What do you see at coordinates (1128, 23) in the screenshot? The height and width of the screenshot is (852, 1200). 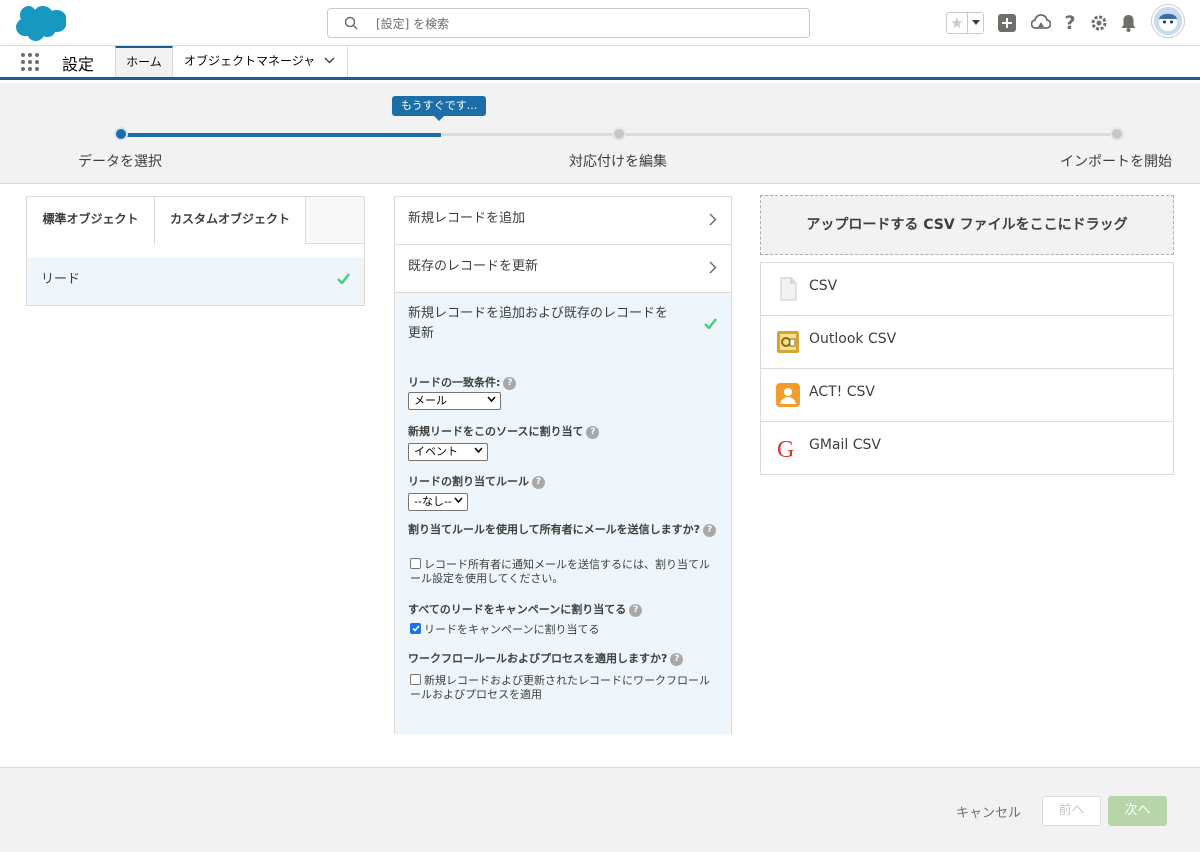 I see `notifications-bell-icon` at bounding box center [1128, 23].